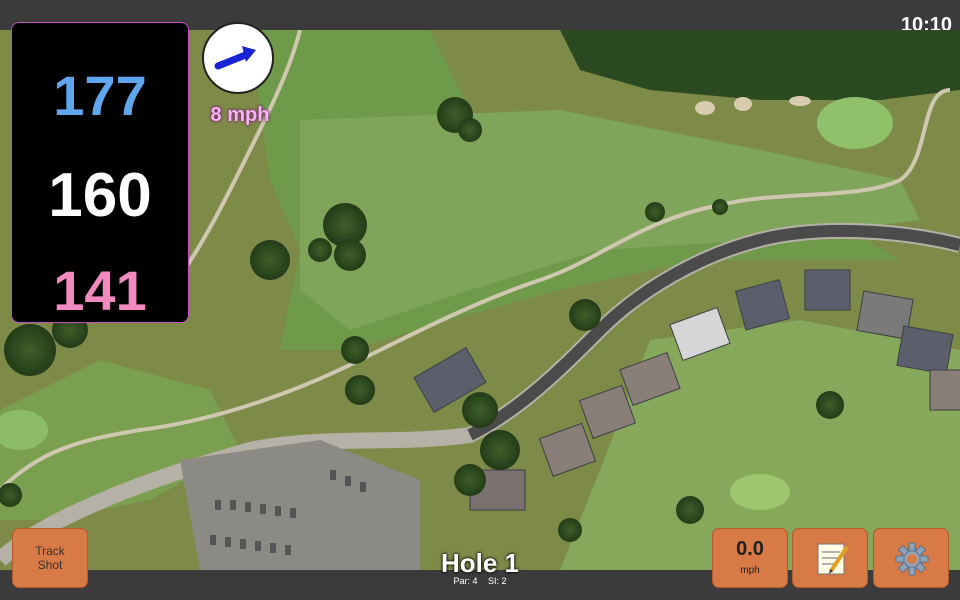  Describe the element at coordinates (750, 549) in the screenshot. I see `speed-value: 0.0` at that location.